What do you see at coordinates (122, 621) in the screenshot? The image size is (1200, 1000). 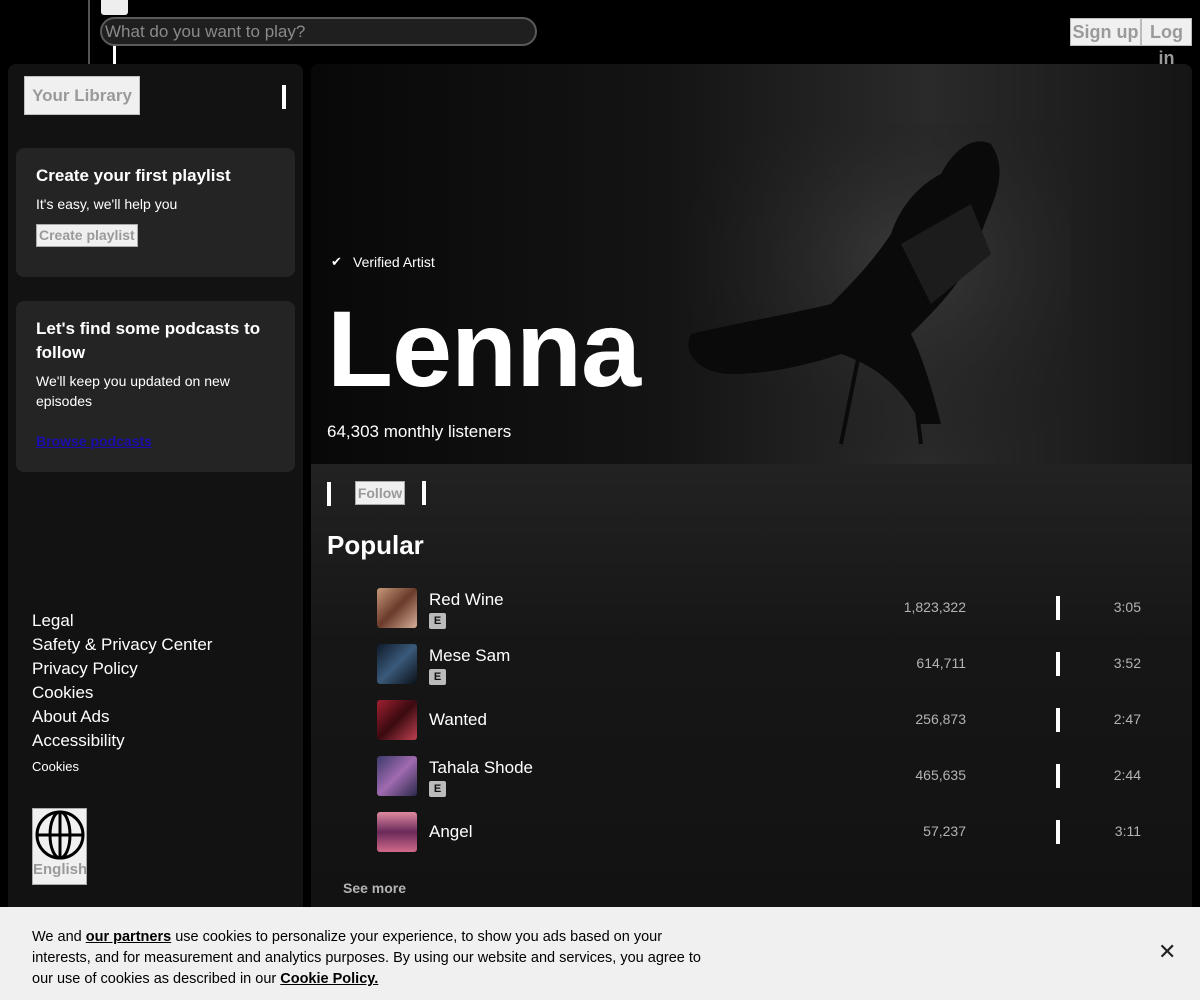 I see `footer-link-legal: Legal` at bounding box center [122, 621].